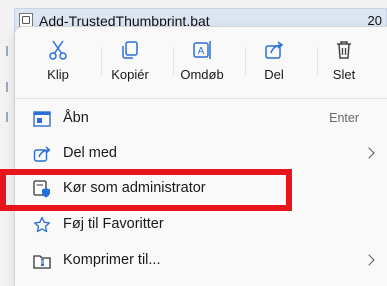  What do you see at coordinates (42, 154) in the screenshot?
I see `share-with-icon` at bounding box center [42, 154].